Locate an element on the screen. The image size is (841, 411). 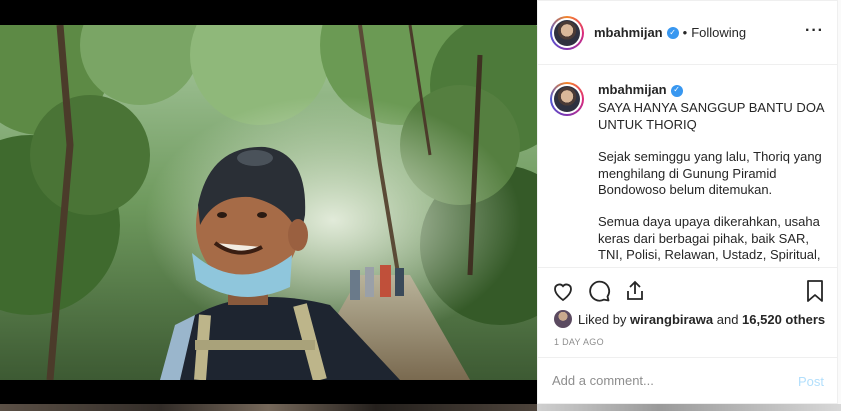
author-avatar is located at coordinates (567, 32).